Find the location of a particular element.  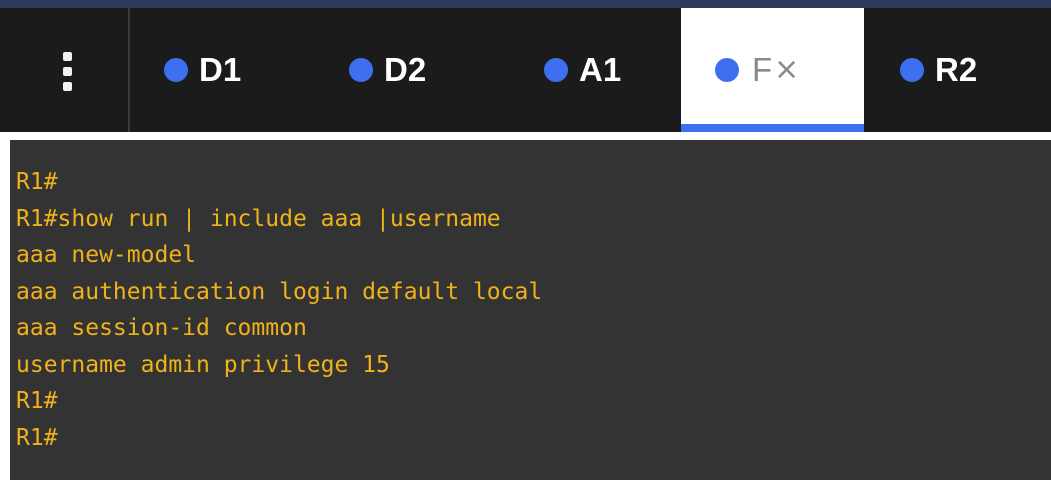

terminal-line: R1#show run | include aaa |username is located at coordinates (258, 218).